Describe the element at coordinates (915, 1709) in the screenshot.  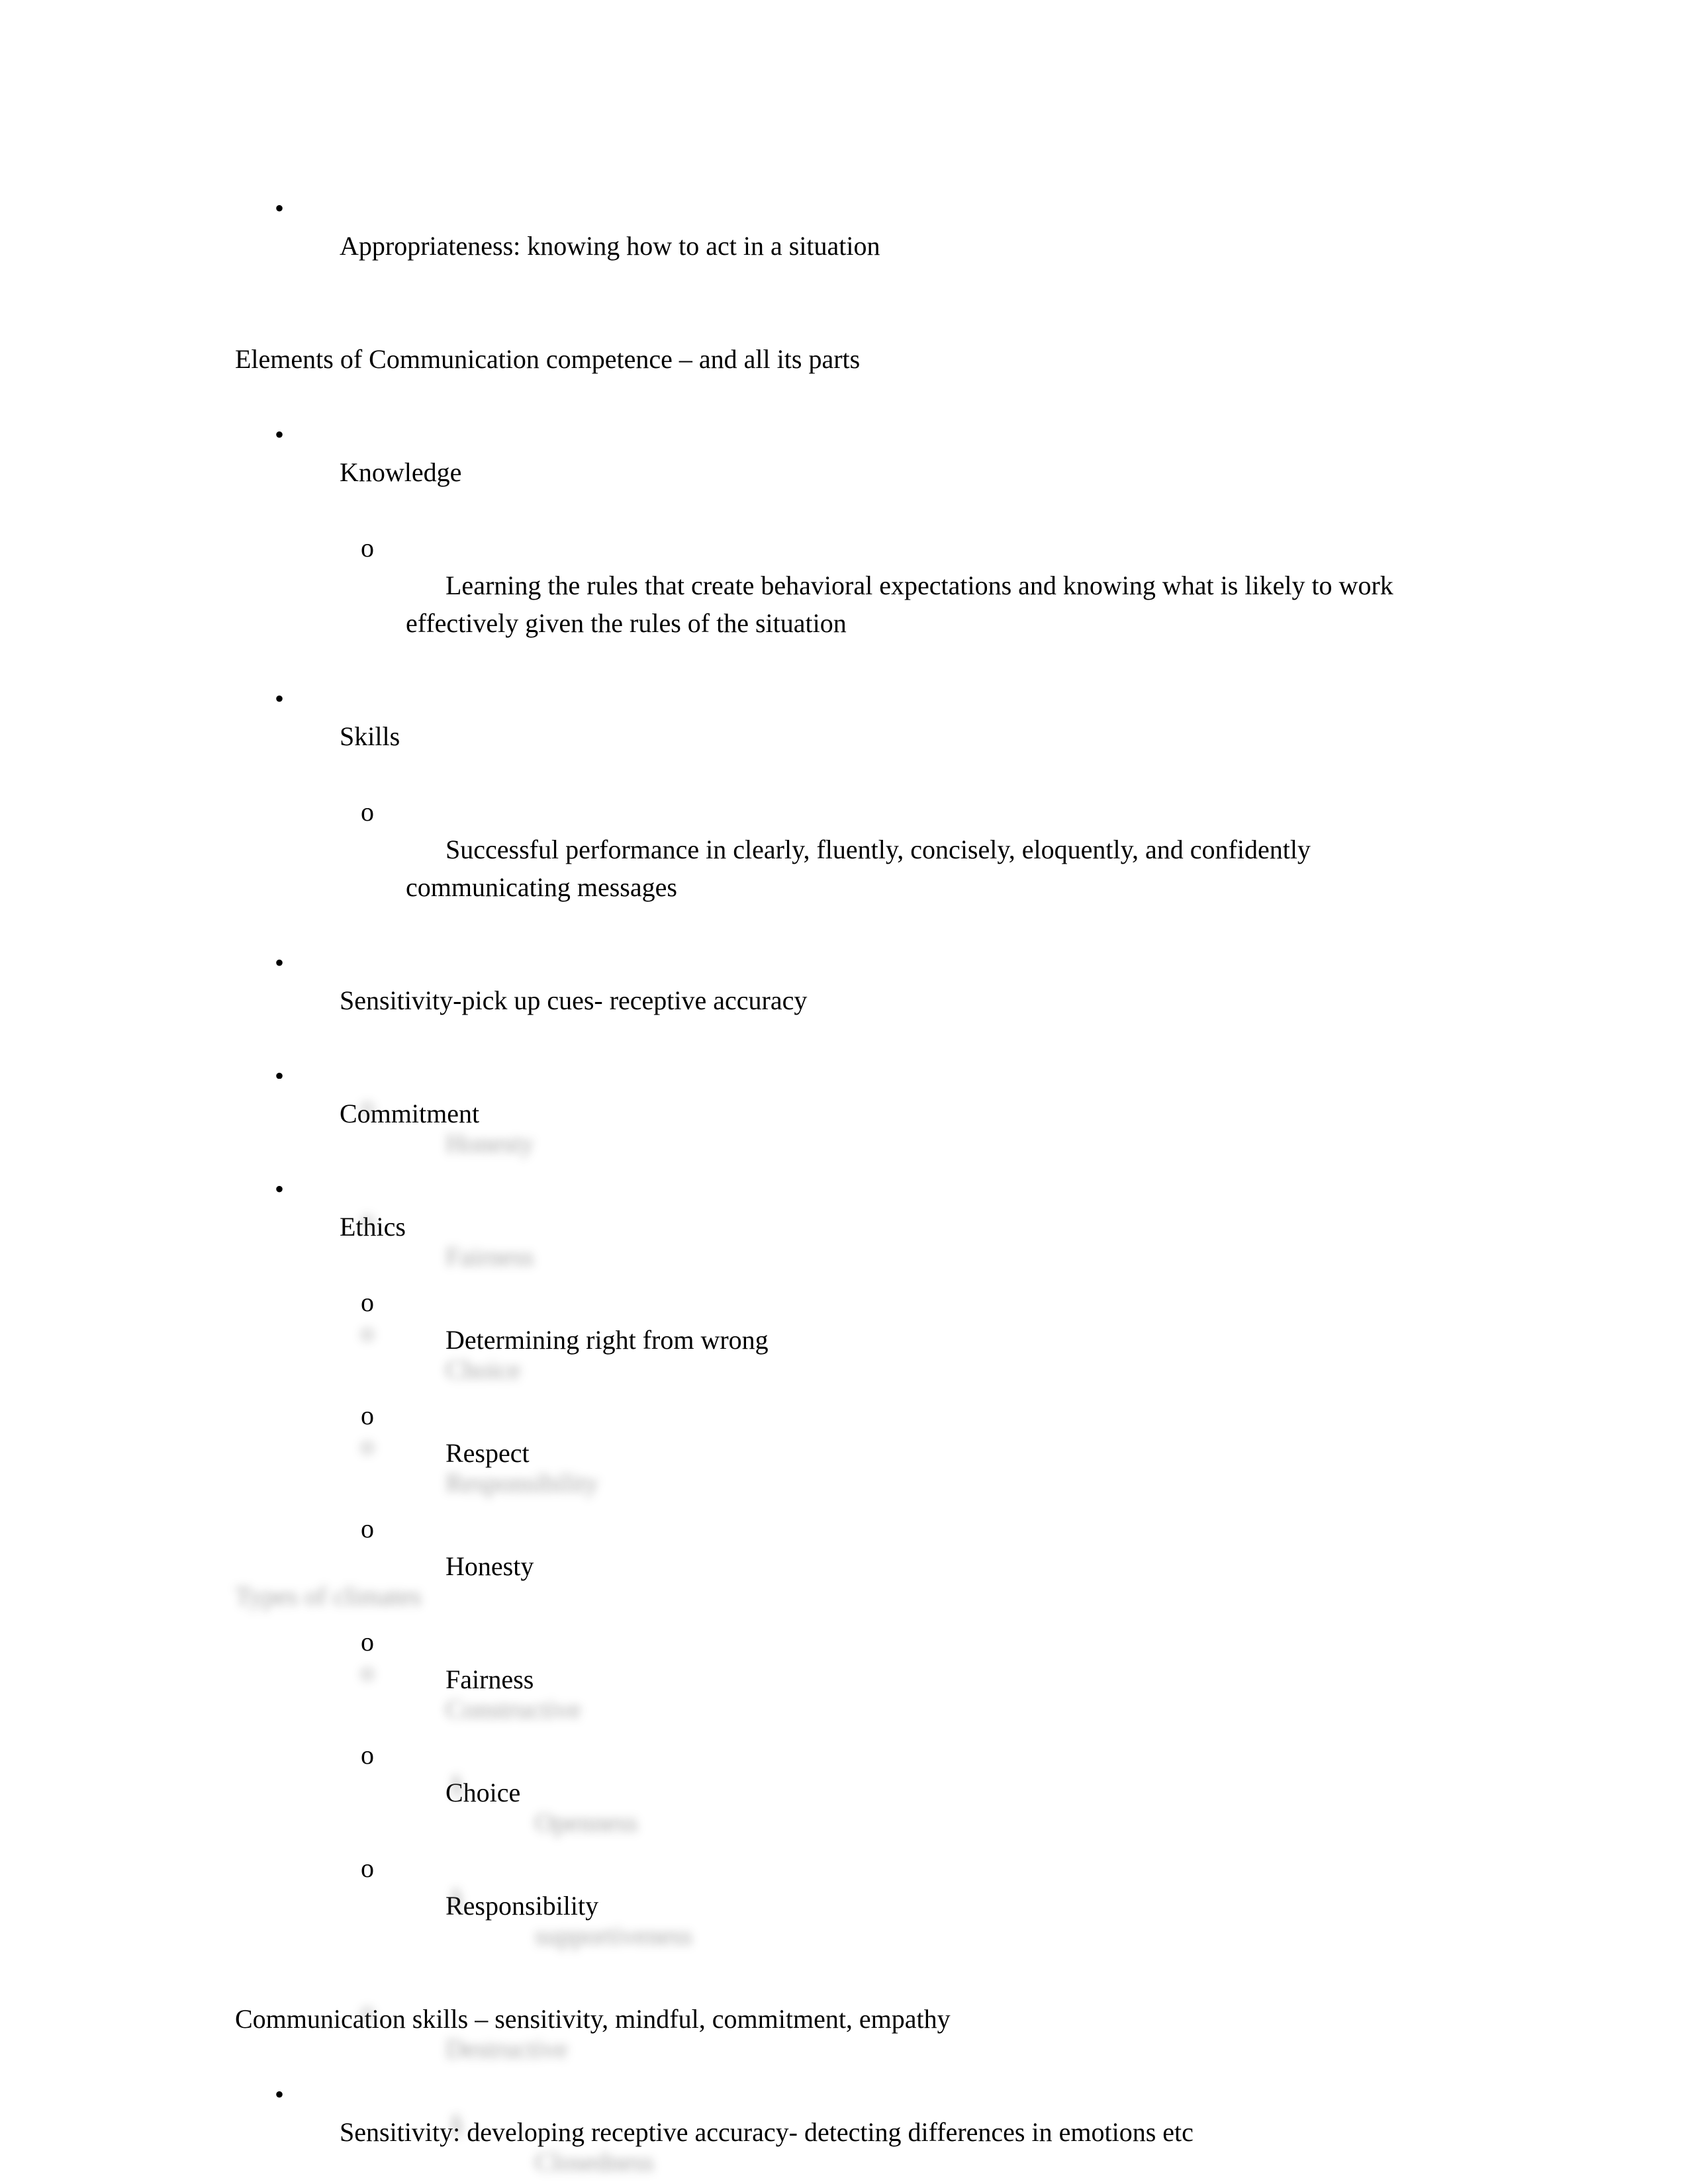
I see `blurred-list-item: o Constructive` at that location.